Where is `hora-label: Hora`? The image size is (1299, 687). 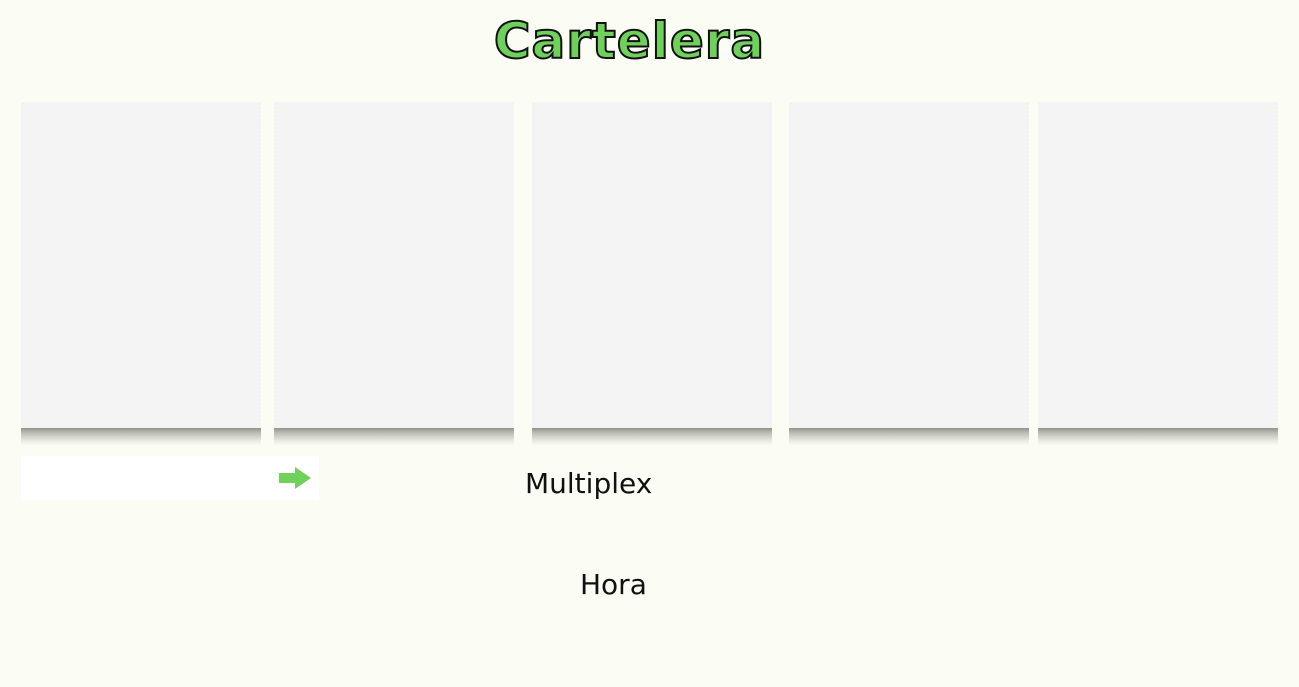 hora-label: Hora is located at coordinates (613, 584).